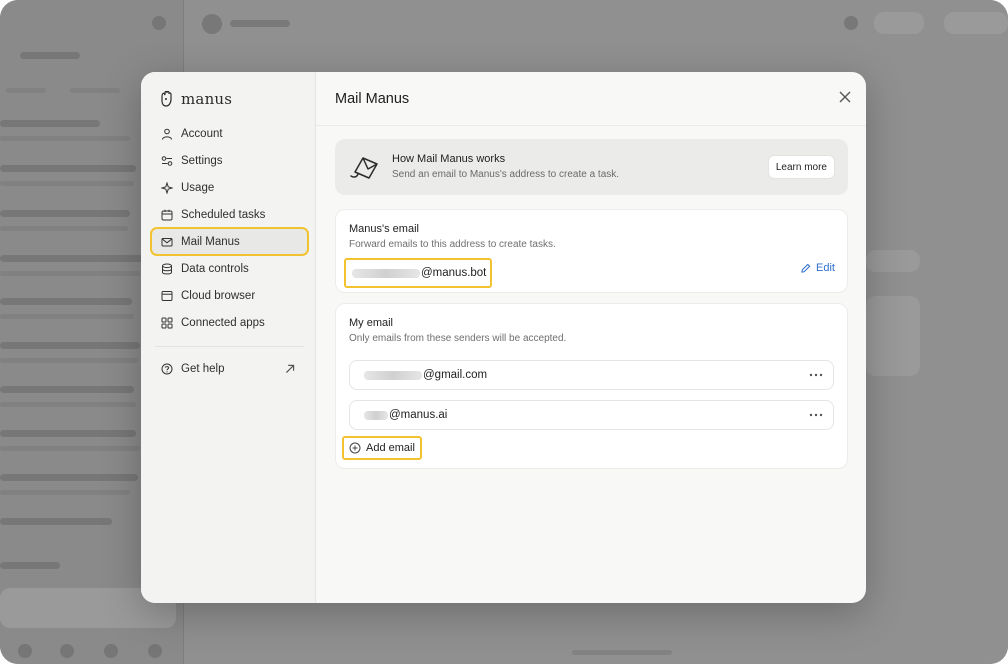  I want to click on add-email-label: Add email, so click(390, 448).